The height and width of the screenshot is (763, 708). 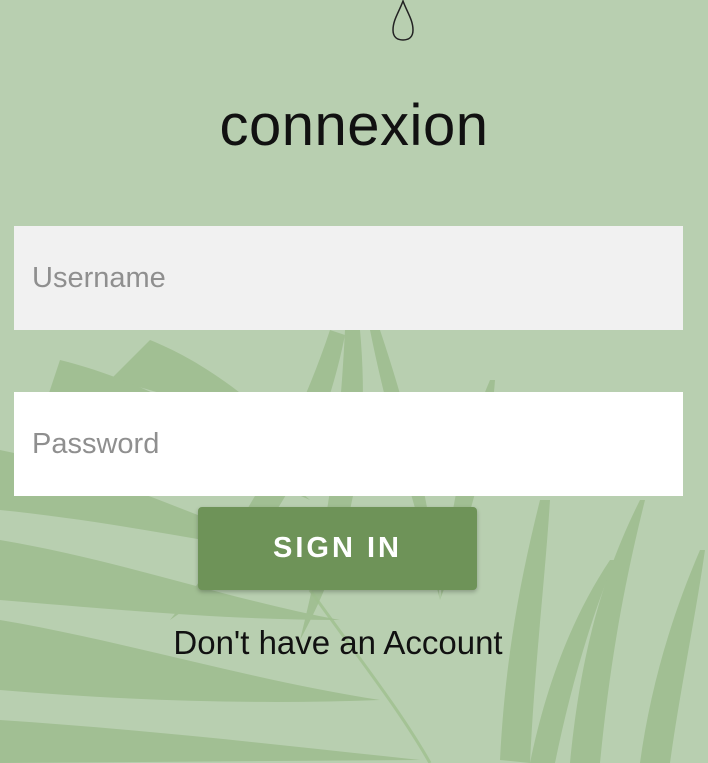 What do you see at coordinates (337, 548) in the screenshot?
I see `sign-in-button: SIGN IN` at bounding box center [337, 548].